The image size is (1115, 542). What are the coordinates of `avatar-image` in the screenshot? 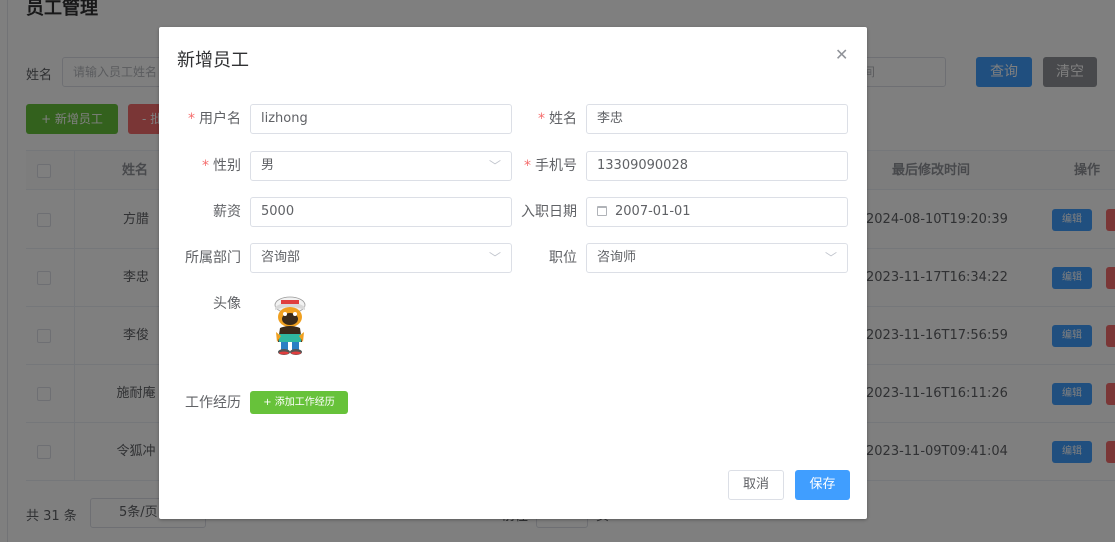 It's located at (290, 325).